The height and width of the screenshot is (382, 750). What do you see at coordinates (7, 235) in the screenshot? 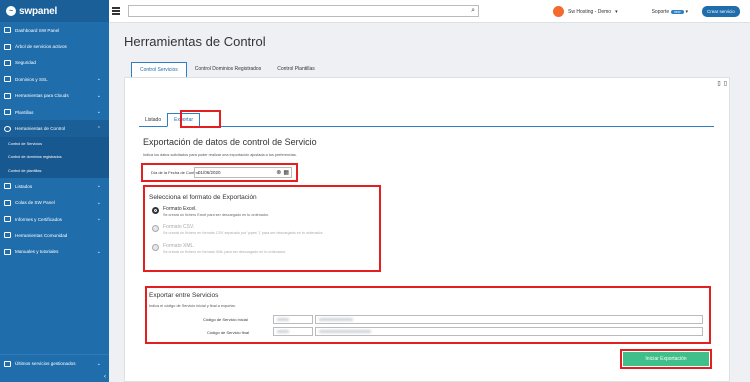
I see `community-icon` at bounding box center [7, 235].